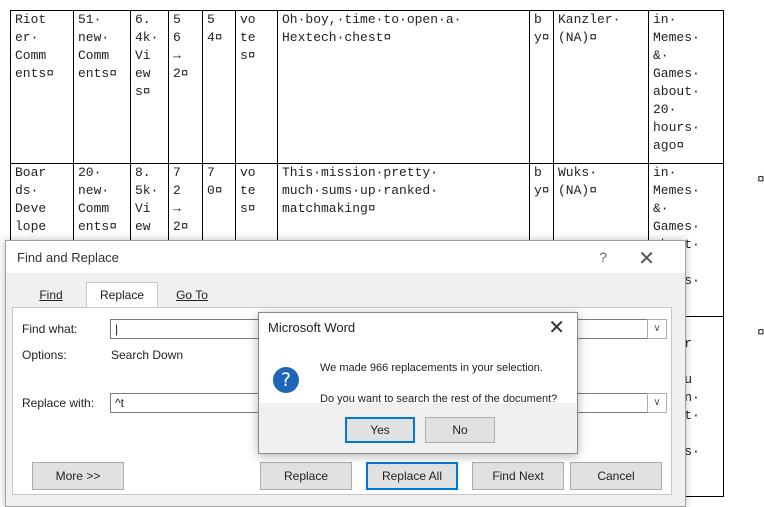  What do you see at coordinates (676, 127) in the screenshot?
I see `cell-line: hours·` at bounding box center [676, 127].